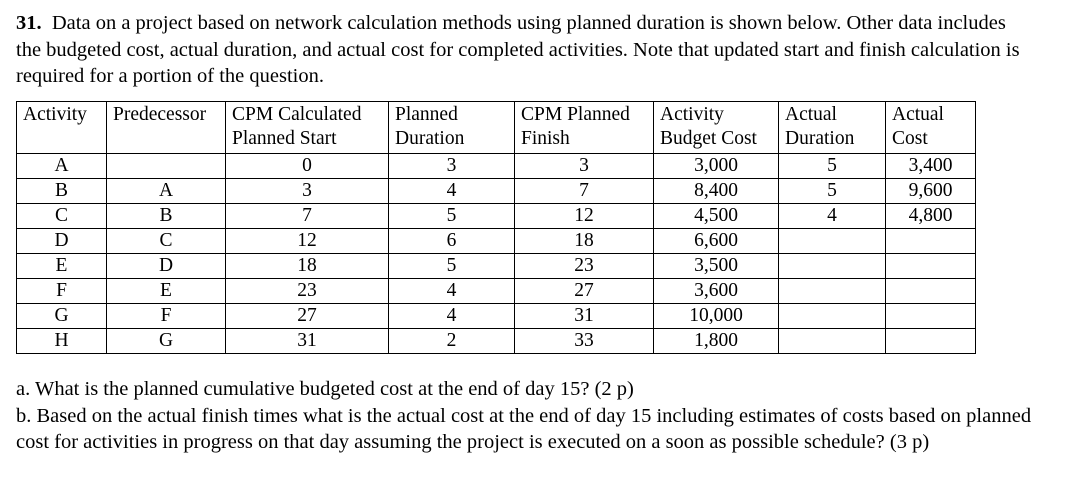 The image size is (1077, 500). Describe the element at coordinates (307, 266) in the screenshot. I see `cell-cpm-planned-start: 18` at that location.